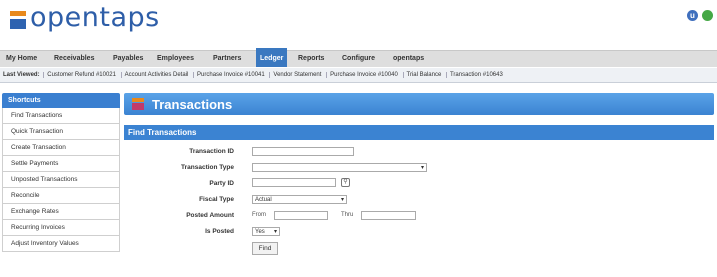 This screenshot has height=277, width=717. Describe the element at coordinates (423, 75) in the screenshot. I see `last-viewed-link: Trial Balance` at that location.